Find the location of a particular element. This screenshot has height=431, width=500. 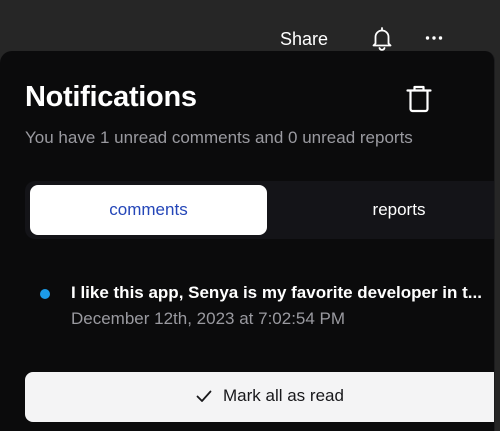

bell-icon is located at coordinates (382, 39).